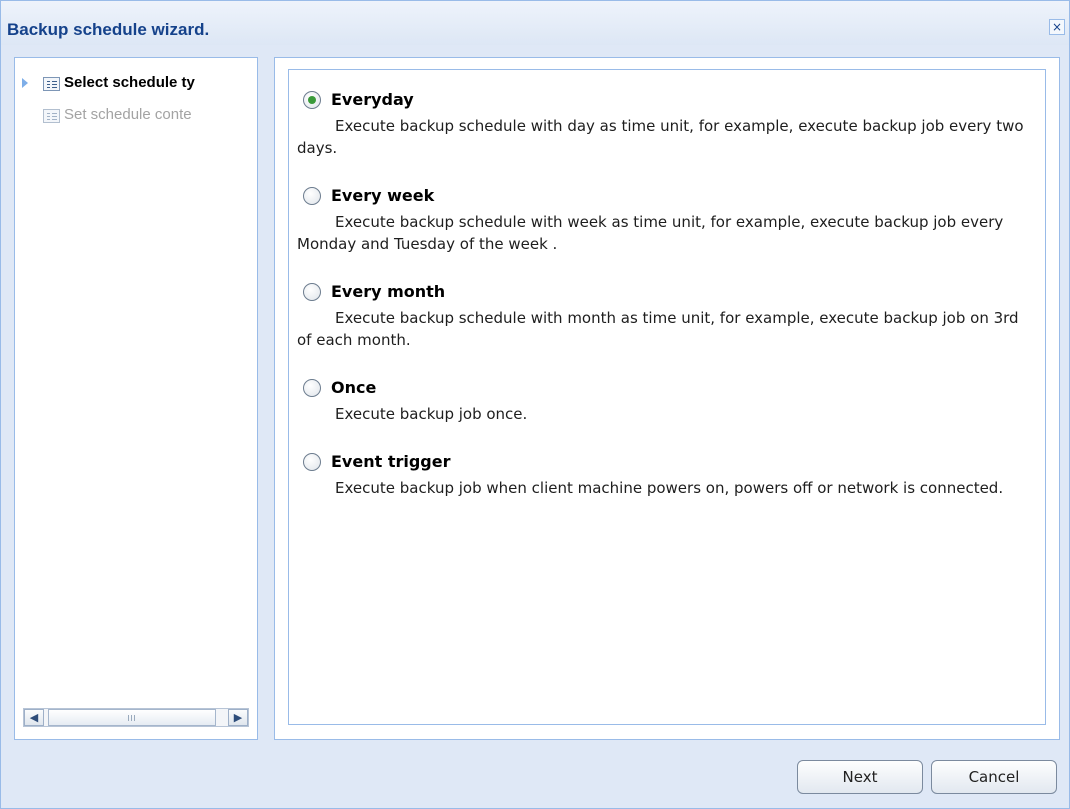 Image resolution: width=1070 pixels, height=809 pixels. What do you see at coordinates (353, 387) in the screenshot?
I see `option-title: Once` at bounding box center [353, 387].